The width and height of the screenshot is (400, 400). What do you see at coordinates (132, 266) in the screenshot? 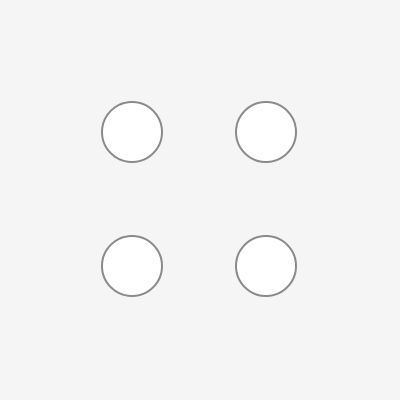
I see `circle-button-bottom-left` at bounding box center [132, 266].